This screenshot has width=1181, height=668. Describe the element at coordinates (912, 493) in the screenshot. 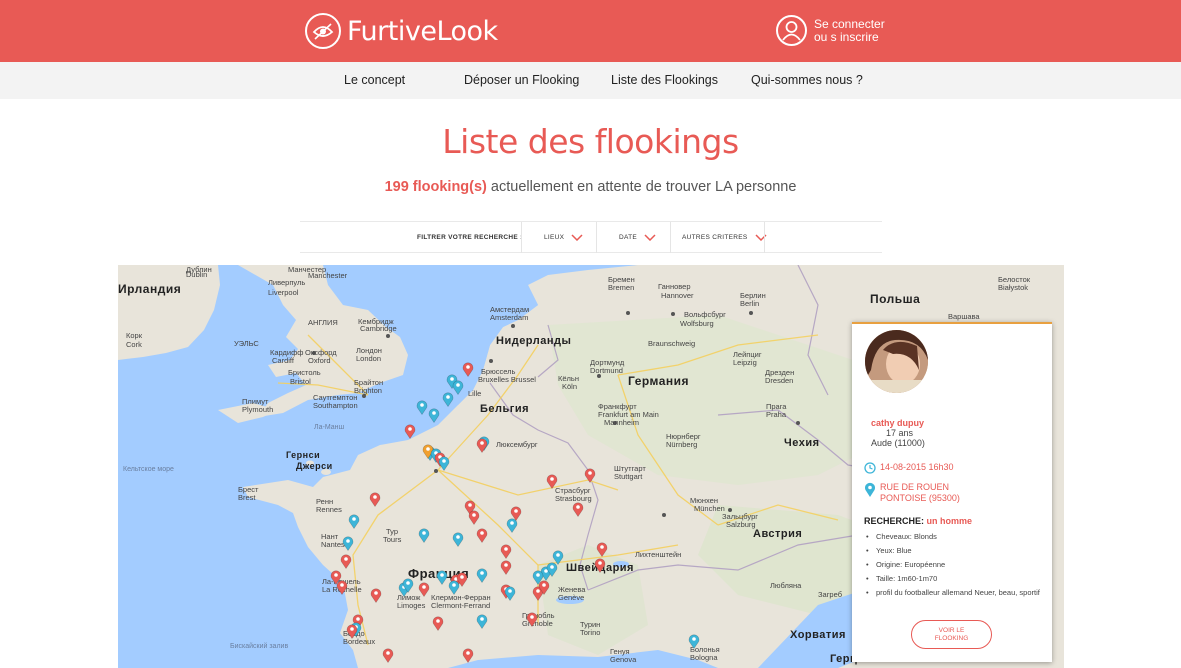

I see `flooking-address-row: RUE DE ROUEN PONTOISE (95300)` at that location.